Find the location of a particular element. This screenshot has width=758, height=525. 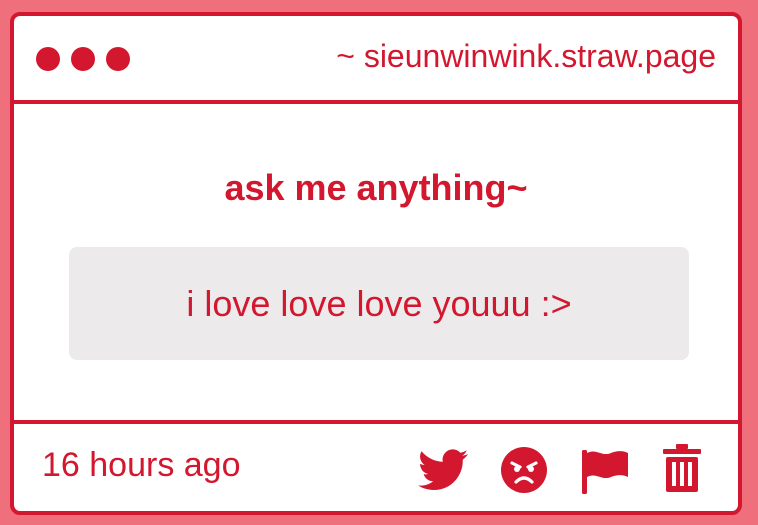

twitter-icon is located at coordinates (443, 470).